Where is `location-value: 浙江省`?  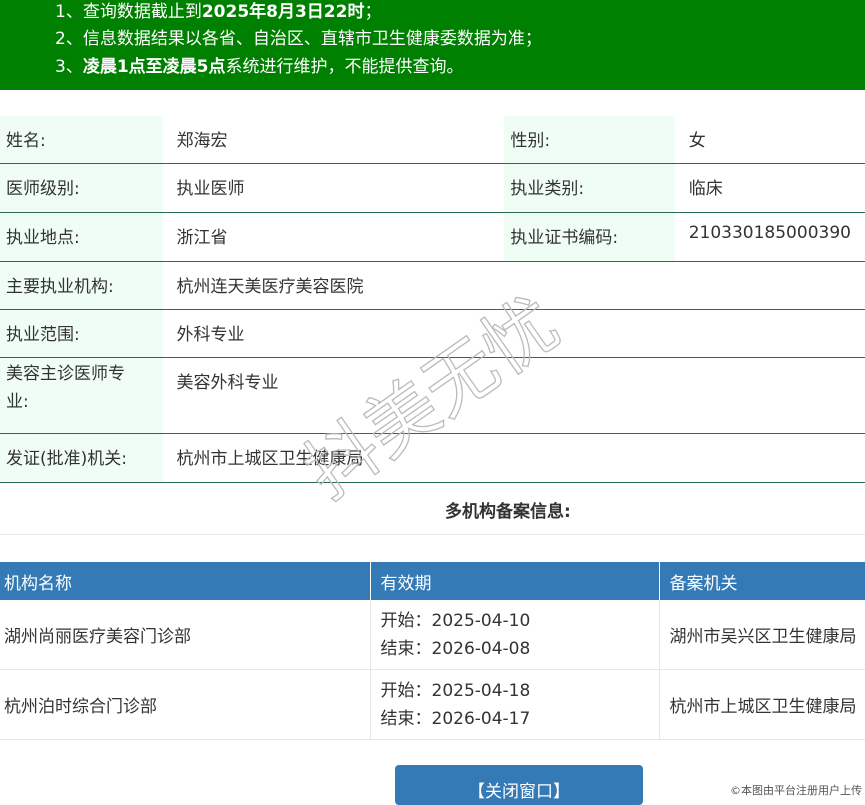 location-value: 浙江省 is located at coordinates (333, 237).